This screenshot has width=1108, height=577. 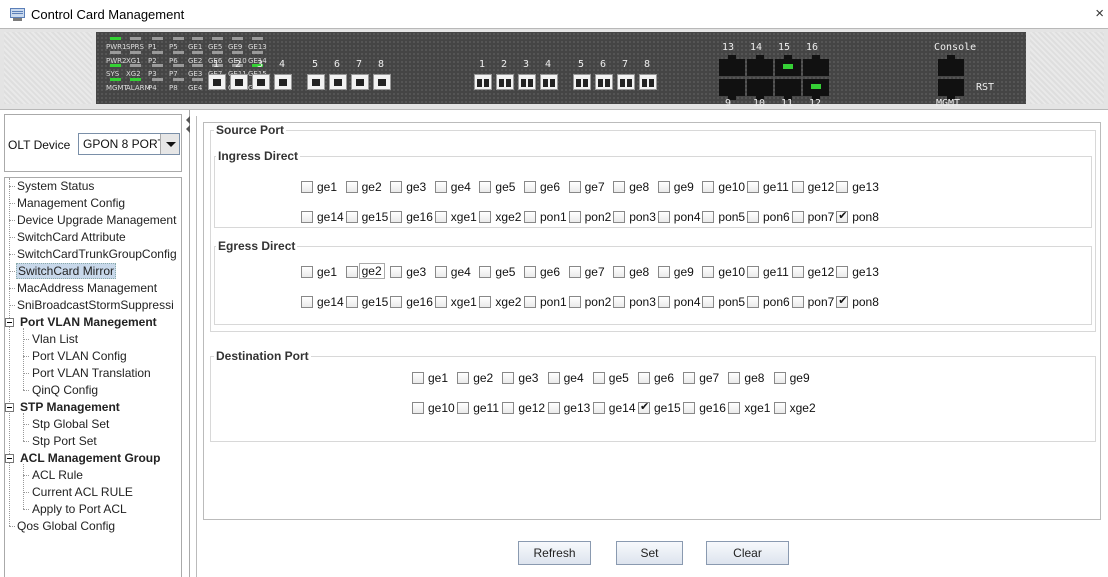 What do you see at coordinates (75, 356) in the screenshot?
I see `nav-item: Port VLAN Config` at bounding box center [75, 356].